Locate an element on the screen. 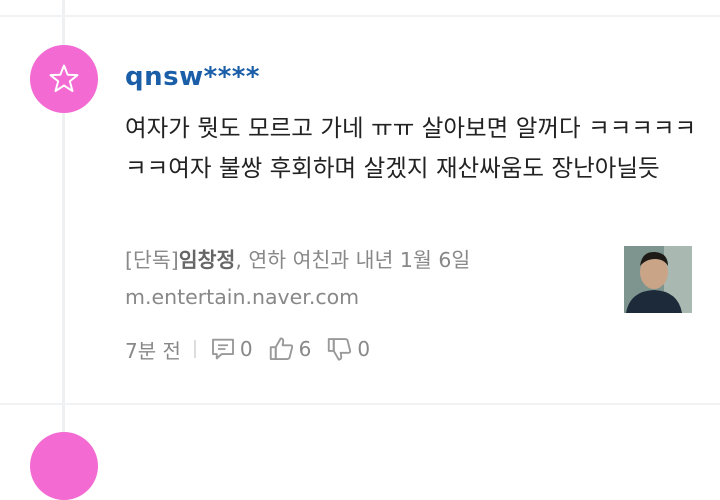  thumbs-up-icon is located at coordinates (281, 348).